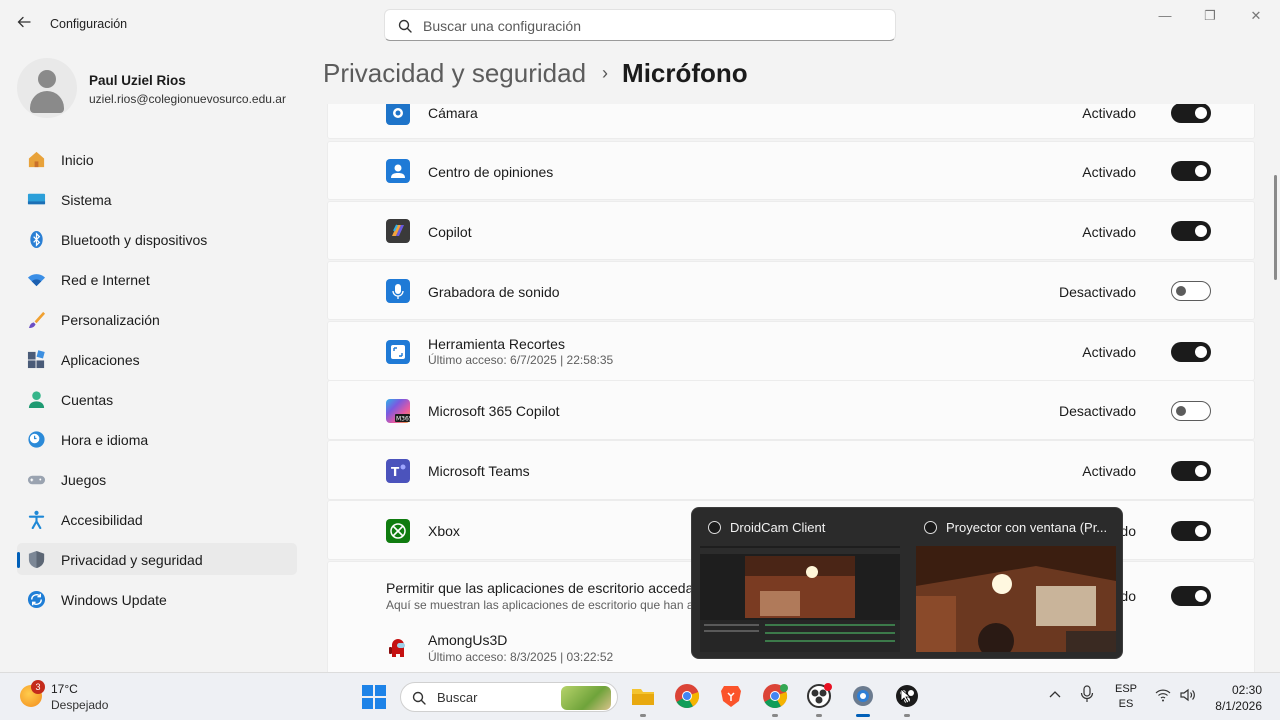  What do you see at coordinates (157, 519) in the screenshot?
I see `sidebar-item-accesibilidad: Accesibilidad` at bounding box center [157, 519].